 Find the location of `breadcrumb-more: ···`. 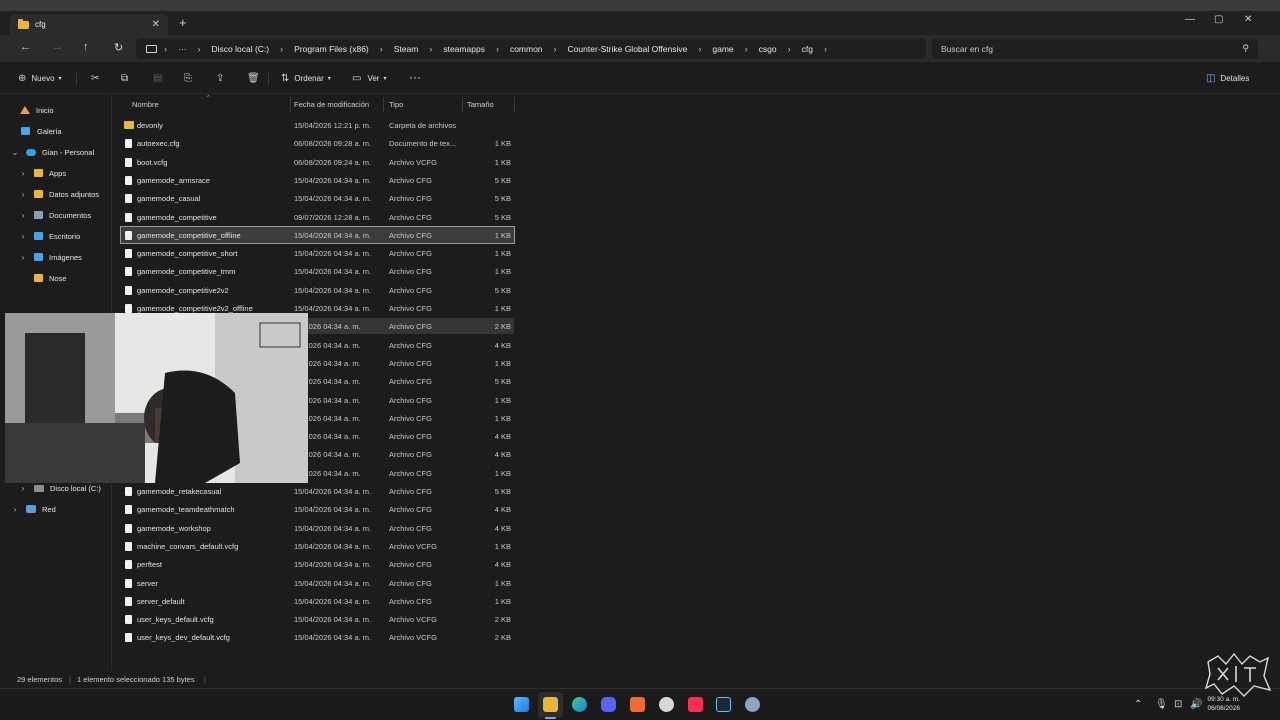

breadcrumb-more: ··· is located at coordinates (182, 49).